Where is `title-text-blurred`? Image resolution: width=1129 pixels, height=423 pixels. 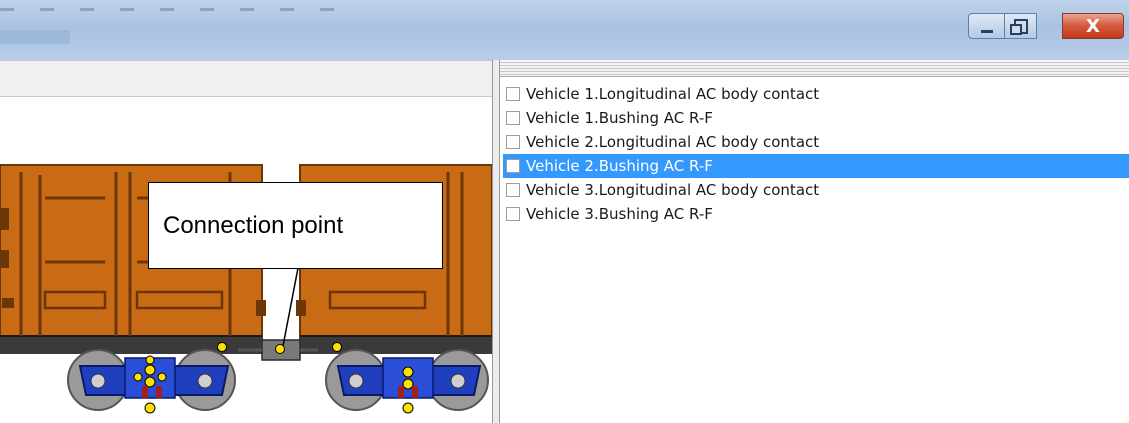
title-text-blurred is located at coordinates (175, 9).